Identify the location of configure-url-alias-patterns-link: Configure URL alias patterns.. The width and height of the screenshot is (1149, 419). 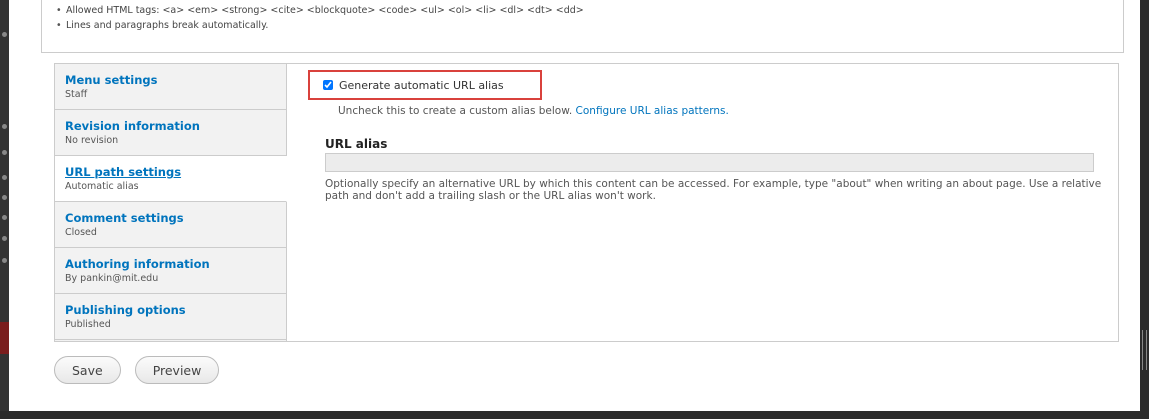
(652, 111).